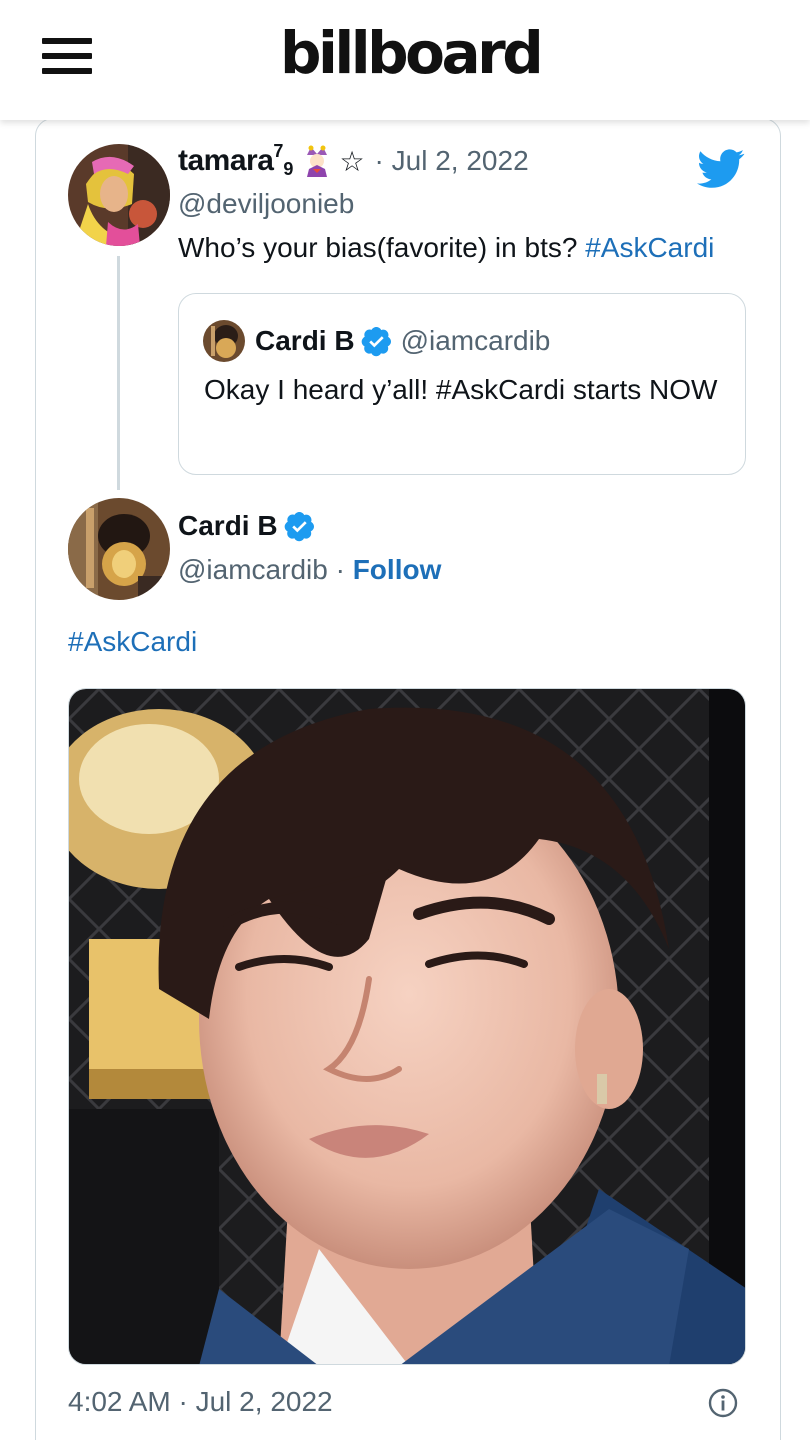  Describe the element at coordinates (382, 247) in the screenshot. I see `reply-text-body: Who’s your bias(favorite) in bts?` at that location.